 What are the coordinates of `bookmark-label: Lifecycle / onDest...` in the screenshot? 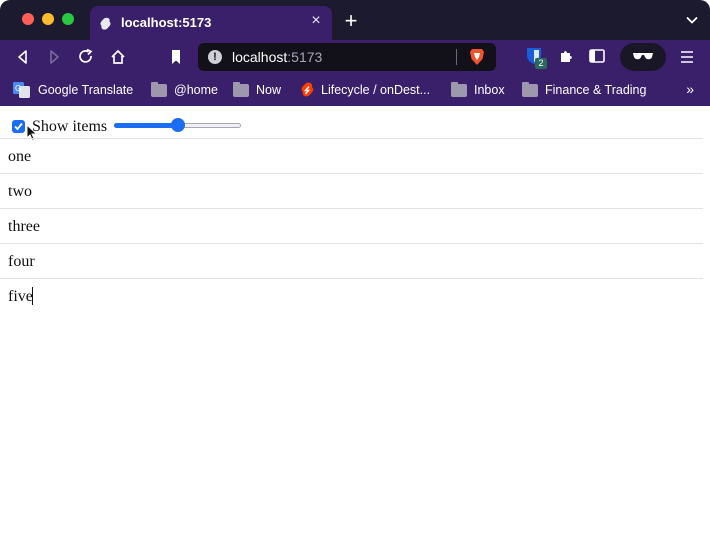 It's located at (376, 90).